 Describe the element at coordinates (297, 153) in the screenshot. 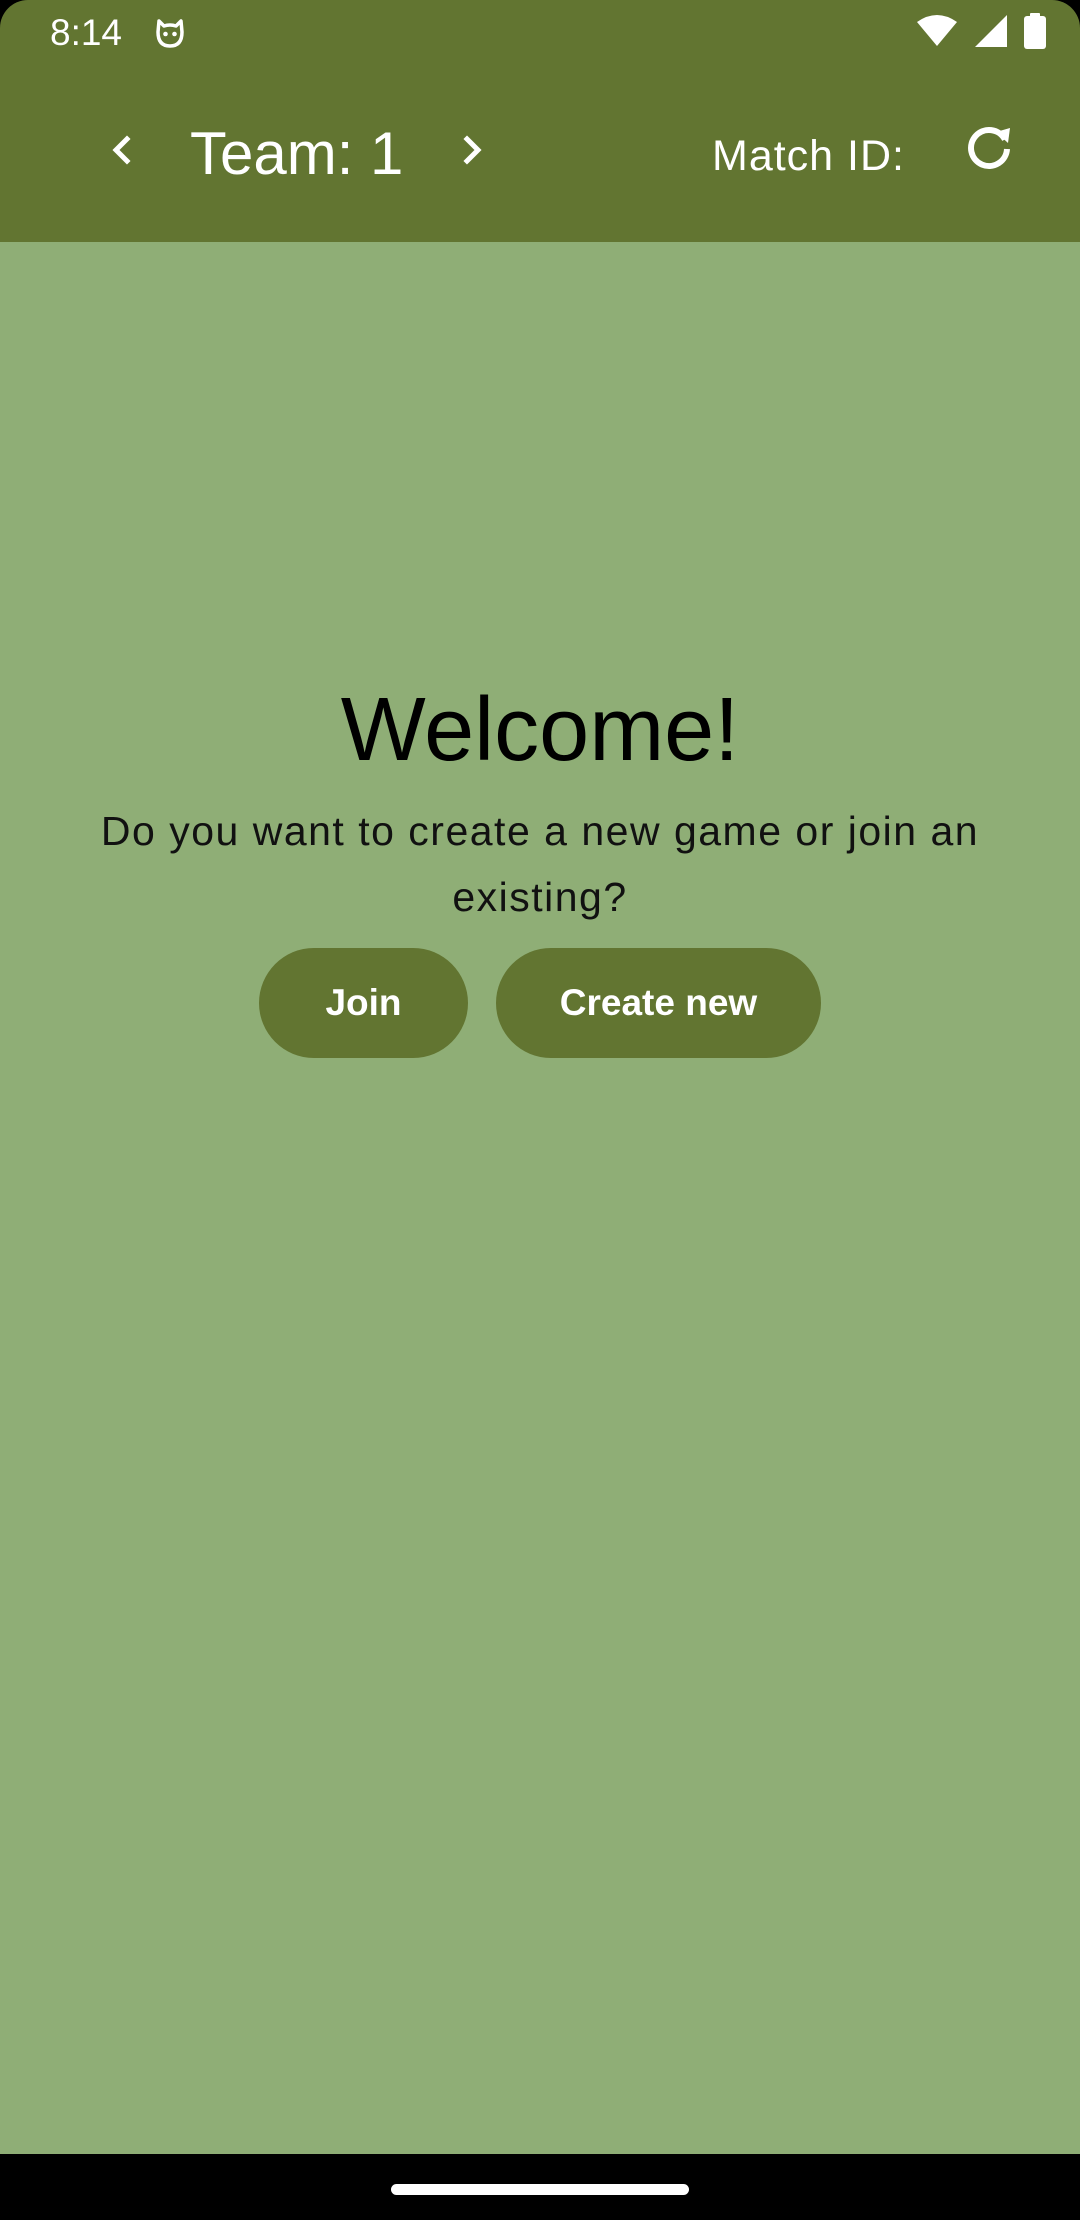

I see `team-title: Team: 1` at that location.